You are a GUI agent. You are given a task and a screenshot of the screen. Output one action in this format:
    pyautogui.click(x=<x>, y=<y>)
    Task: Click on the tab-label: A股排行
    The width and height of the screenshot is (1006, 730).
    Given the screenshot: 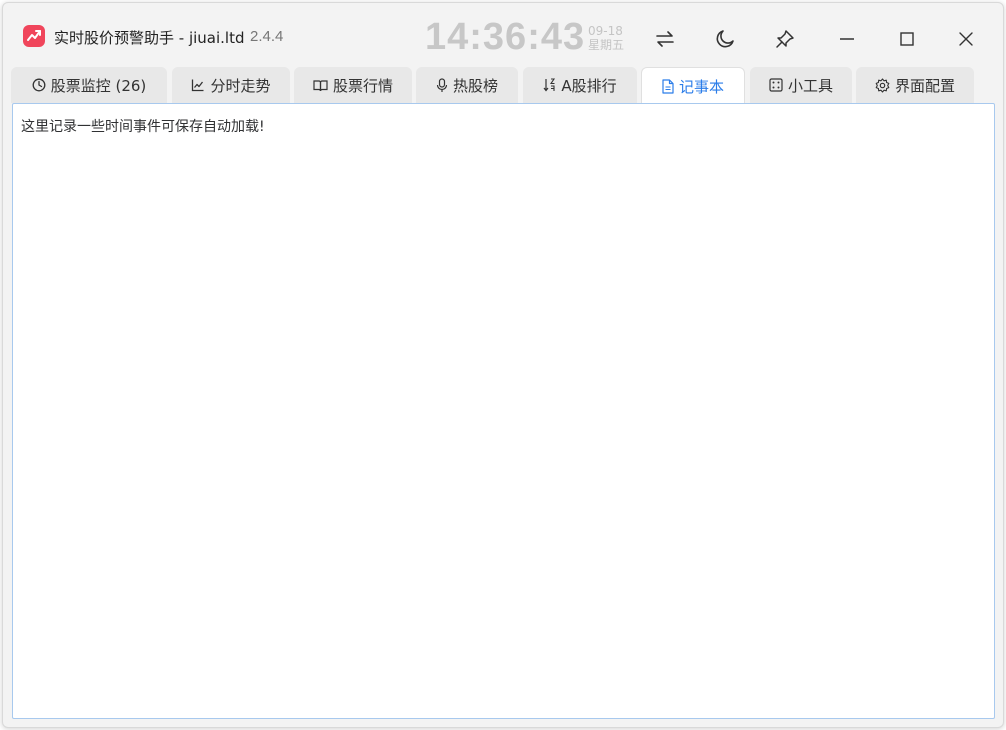 What is the action you would take?
    pyautogui.click(x=589, y=85)
    